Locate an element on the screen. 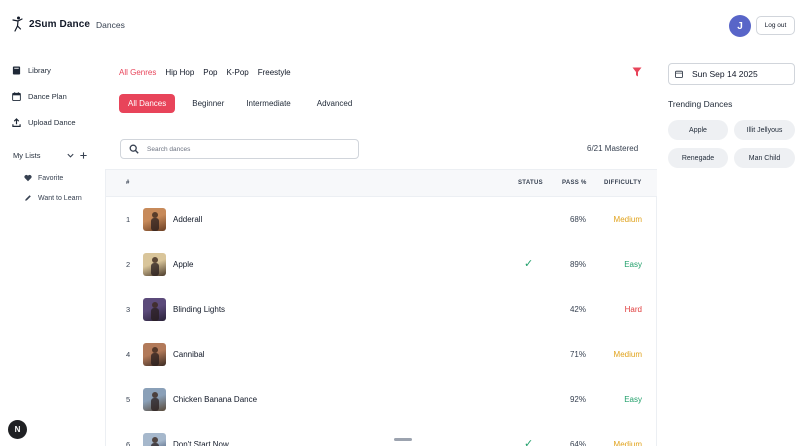 The image size is (806, 446). list-item-label: Want to Learn is located at coordinates (60, 198).